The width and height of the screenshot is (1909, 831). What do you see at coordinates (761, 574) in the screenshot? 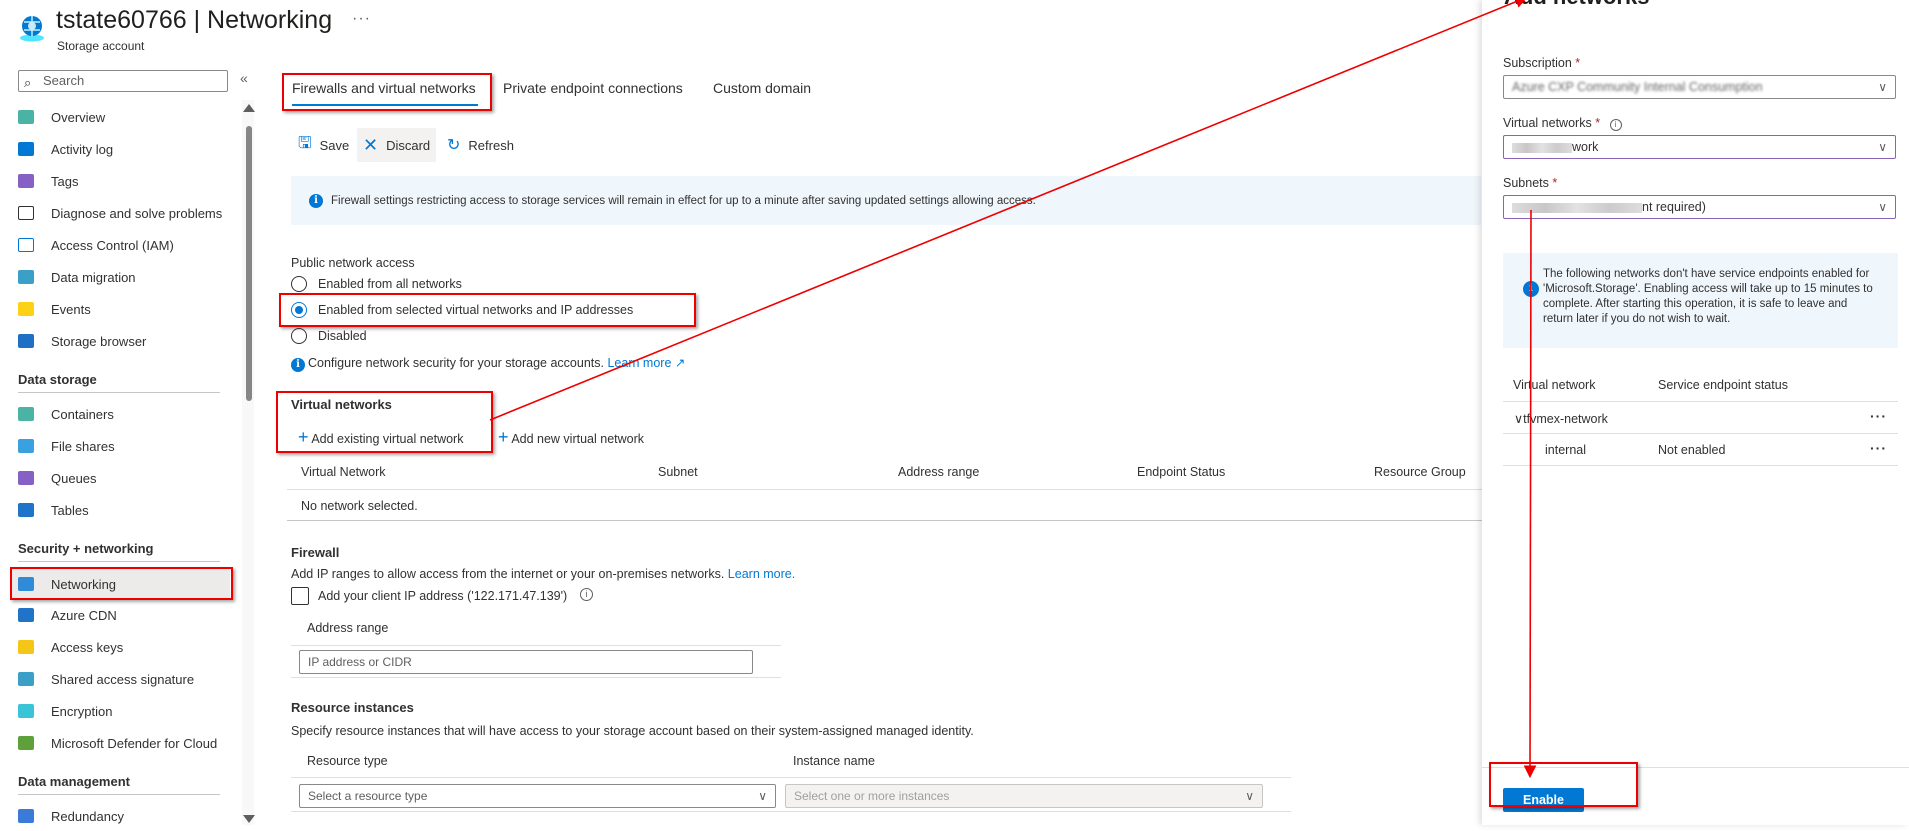
I see `firewall-learn-more-link: Learn more.` at bounding box center [761, 574].